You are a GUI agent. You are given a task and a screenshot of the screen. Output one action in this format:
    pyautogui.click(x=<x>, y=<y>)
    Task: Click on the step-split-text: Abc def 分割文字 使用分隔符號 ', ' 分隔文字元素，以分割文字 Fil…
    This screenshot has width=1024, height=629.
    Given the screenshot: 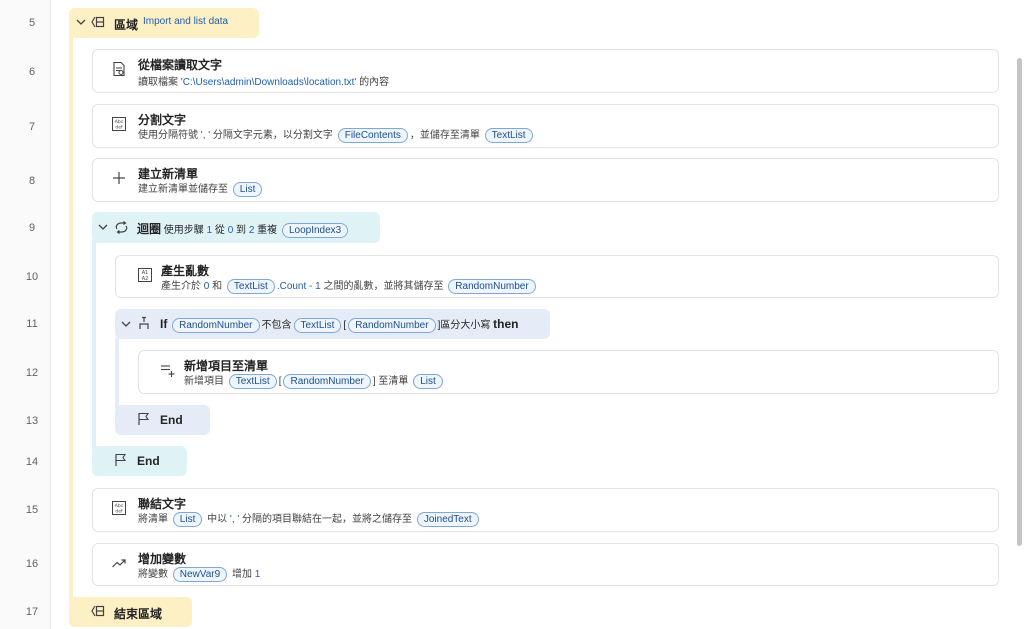 What is the action you would take?
    pyautogui.click(x=545, y=126)
    